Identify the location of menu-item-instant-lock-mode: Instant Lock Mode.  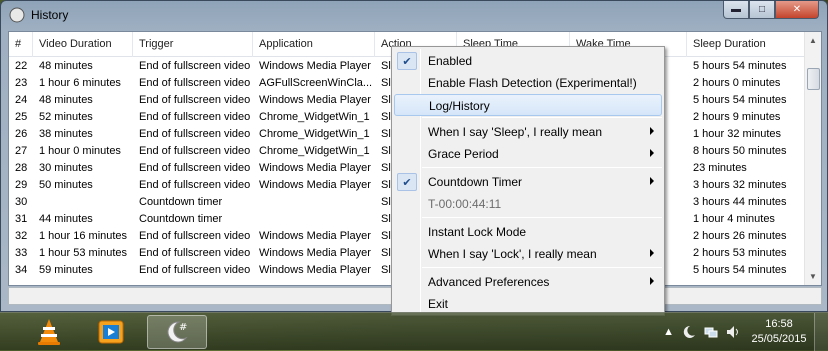
(528, 232).